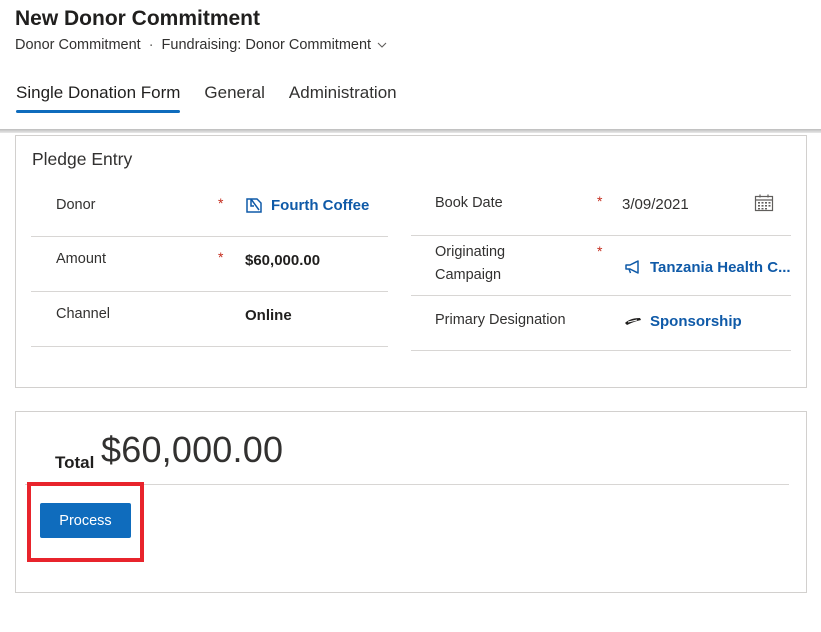 The height and width of the screenshot is (632, 821). What do you see at coordinates (470, 264) in the screenshot?
I see `campaign-label: Originating Campaign` at bounding box center [470, 264].